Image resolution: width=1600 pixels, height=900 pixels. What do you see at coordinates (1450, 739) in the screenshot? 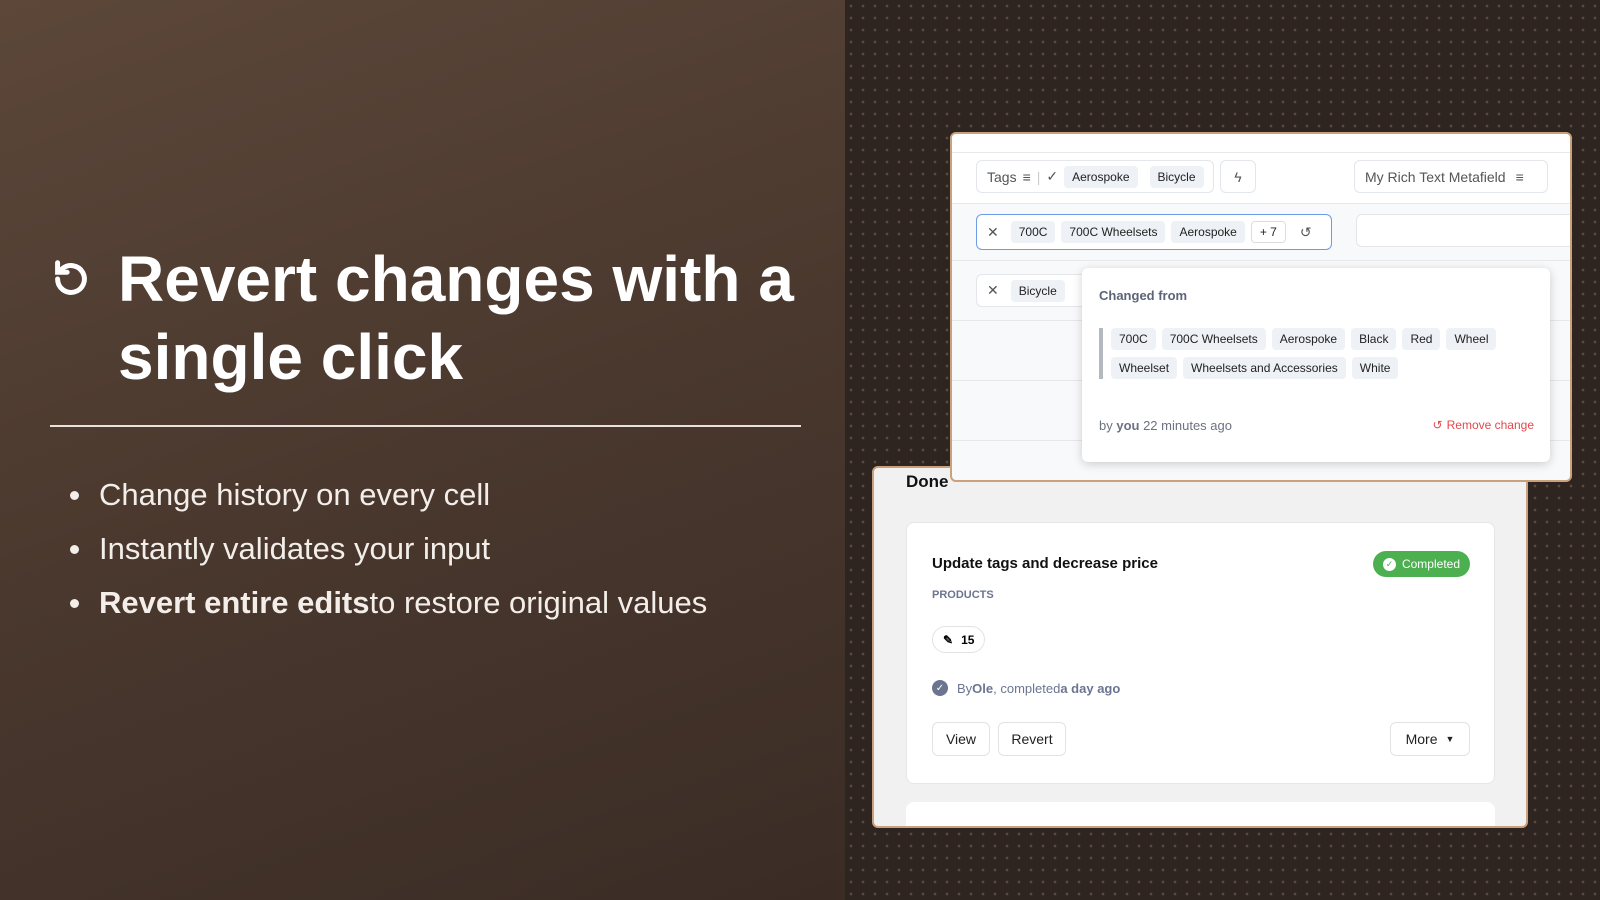
I see `caret-down-icon: ▼` at bounding box center [1450, 739].